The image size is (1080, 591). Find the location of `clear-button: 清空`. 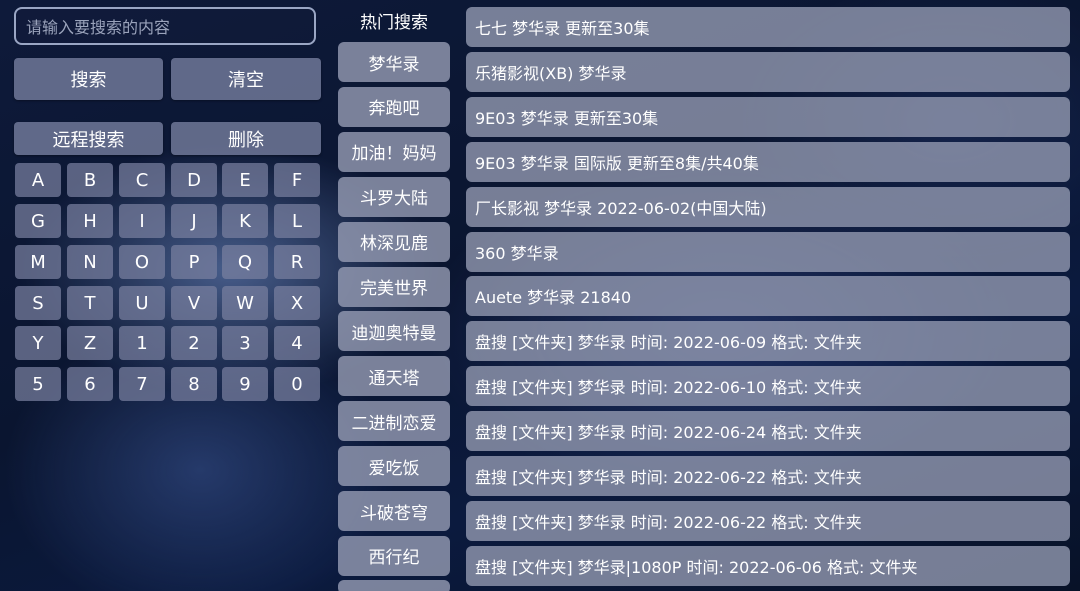

clear-button: 清空 is located at coordinates (246, 79).